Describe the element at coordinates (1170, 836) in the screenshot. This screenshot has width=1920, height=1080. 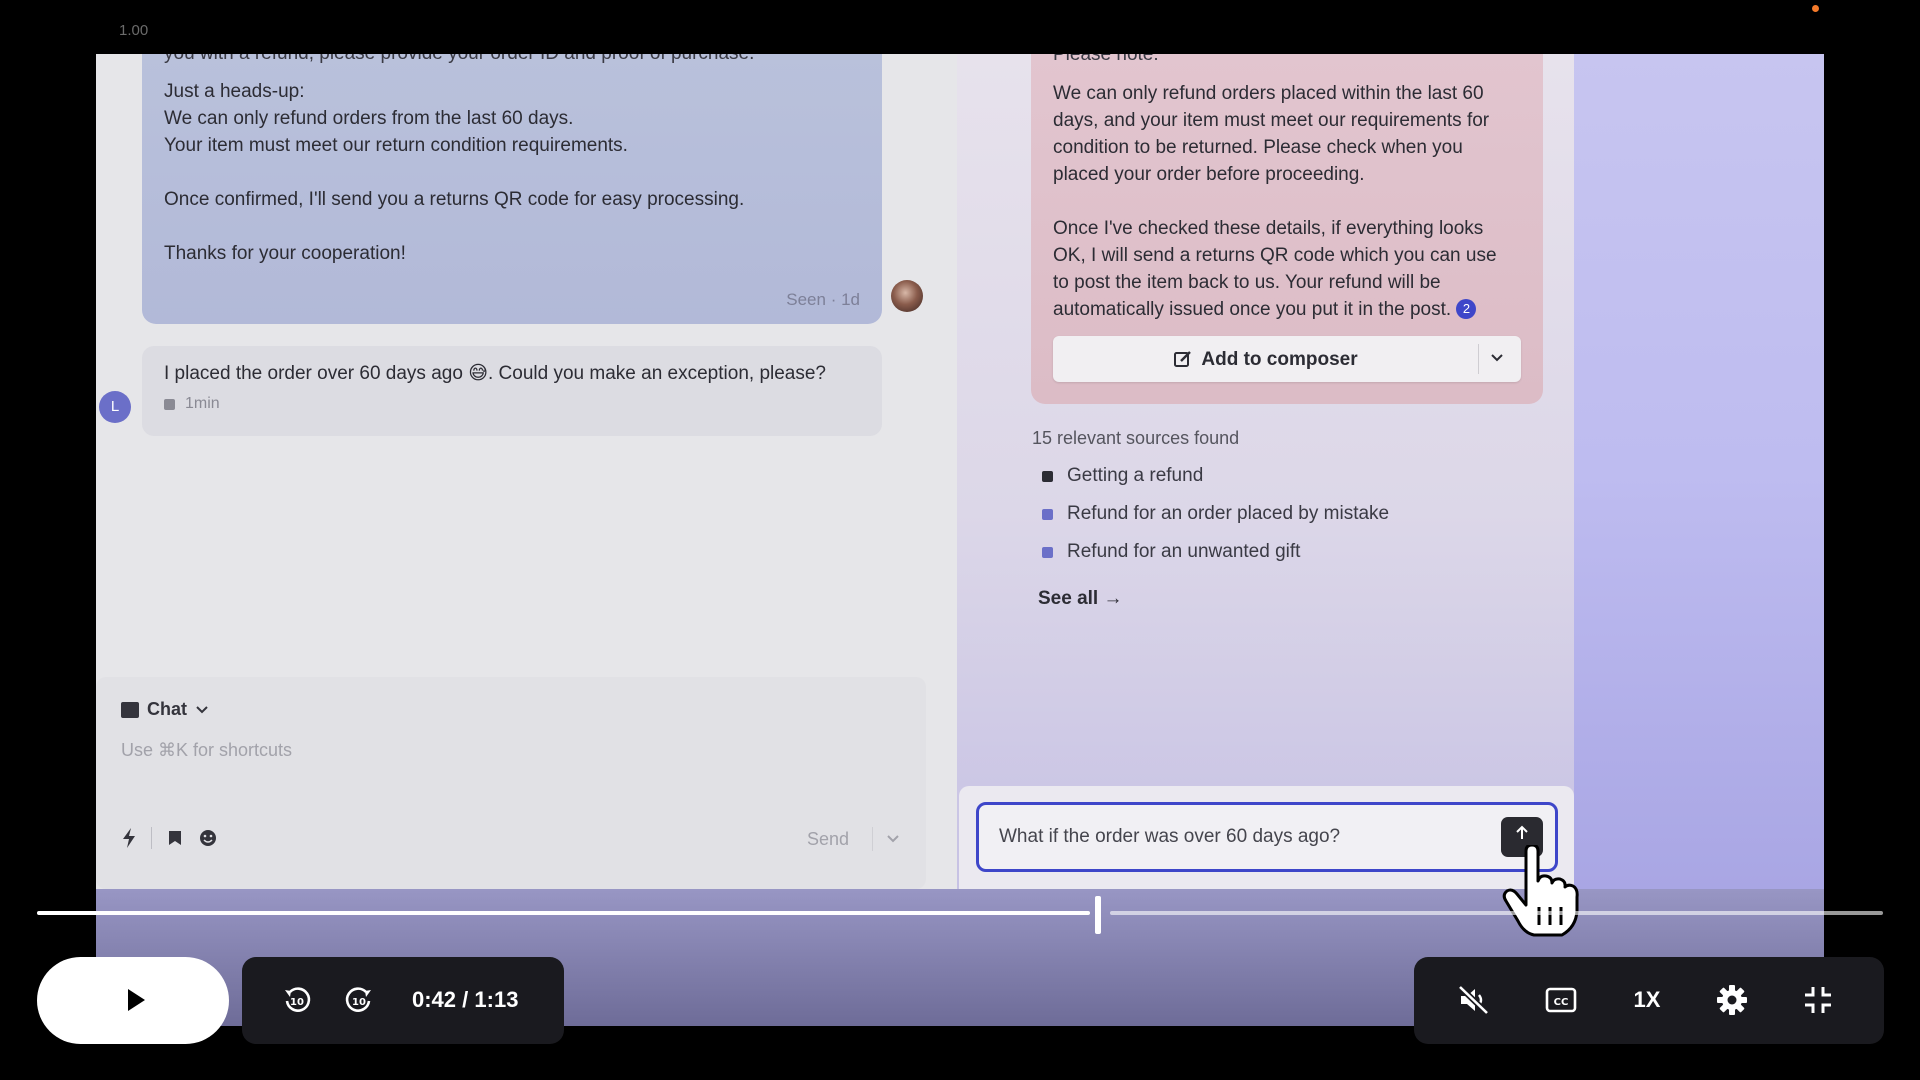
I see `copilot-question-text: What if the order was over 60 days ago?` at that location.